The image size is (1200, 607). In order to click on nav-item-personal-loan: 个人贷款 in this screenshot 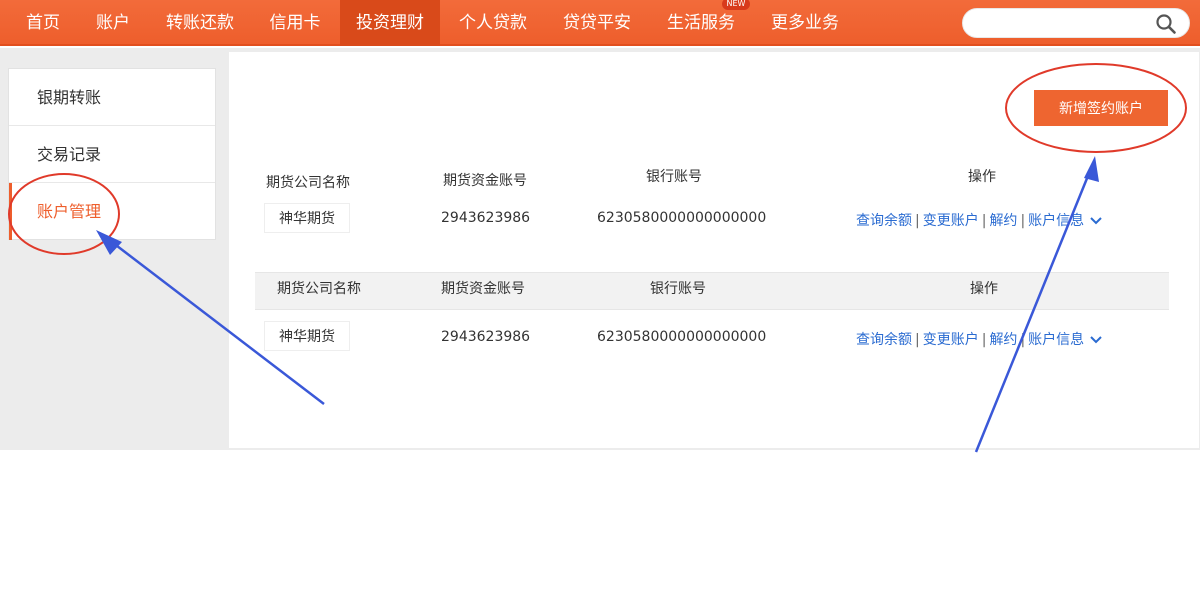, I will do `click(493, 23)`.